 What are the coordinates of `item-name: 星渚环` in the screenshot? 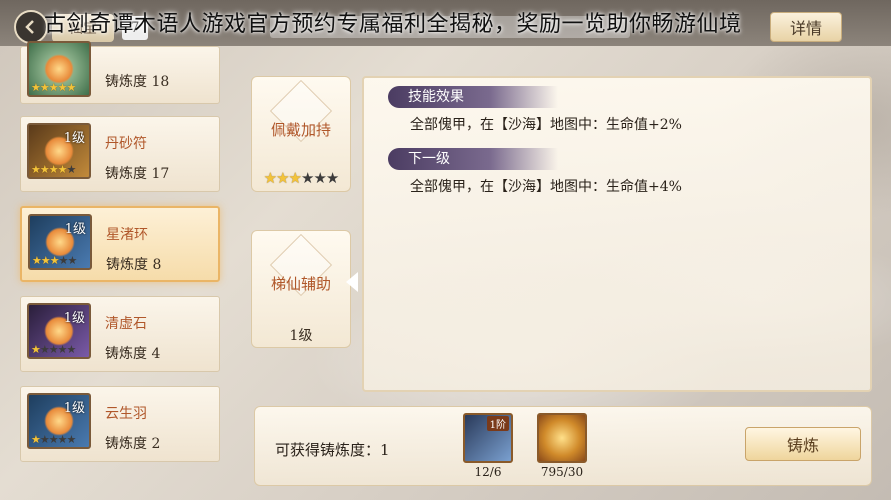 It's located at (127, 235).